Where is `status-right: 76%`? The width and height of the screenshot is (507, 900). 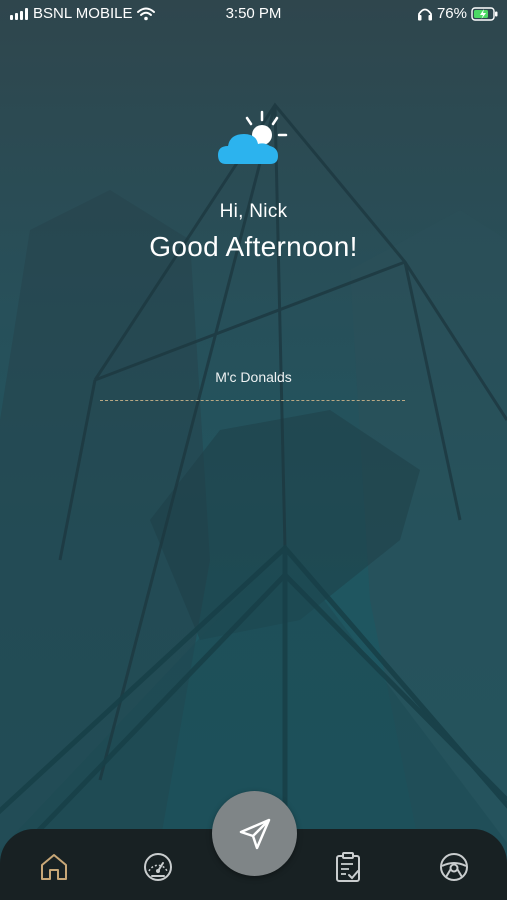
status-right: 76% is located at coordinates (458, 13).